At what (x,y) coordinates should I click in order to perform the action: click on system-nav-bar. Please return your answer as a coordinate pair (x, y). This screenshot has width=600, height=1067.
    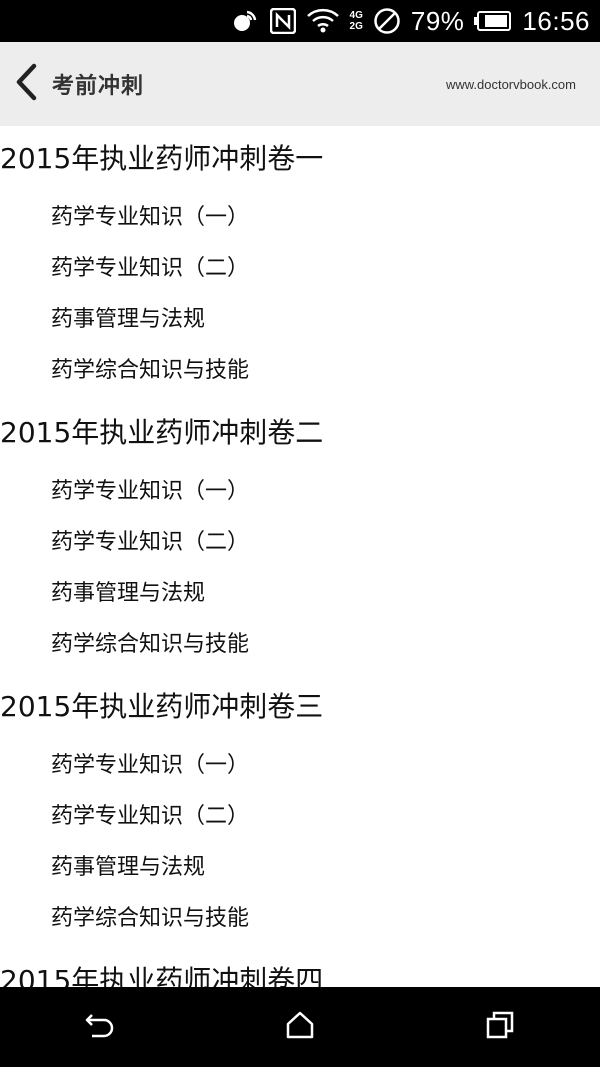
    Looking at the image, I should click on (300, 1027).